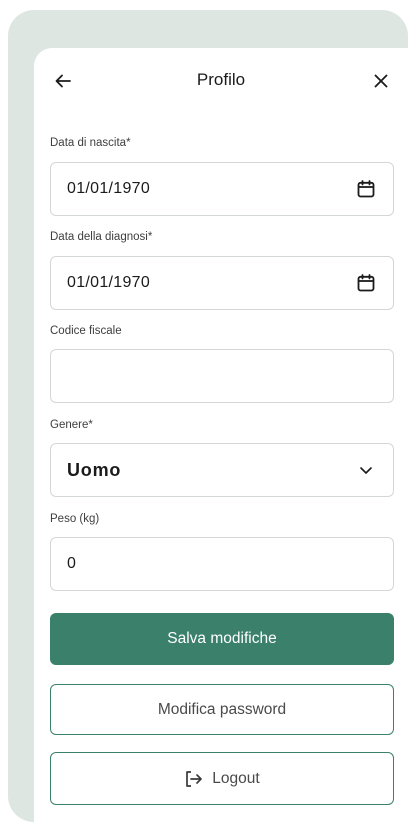  I want to click on diagnosis-date-label: Data della diagnosi*, so click(101, 237).